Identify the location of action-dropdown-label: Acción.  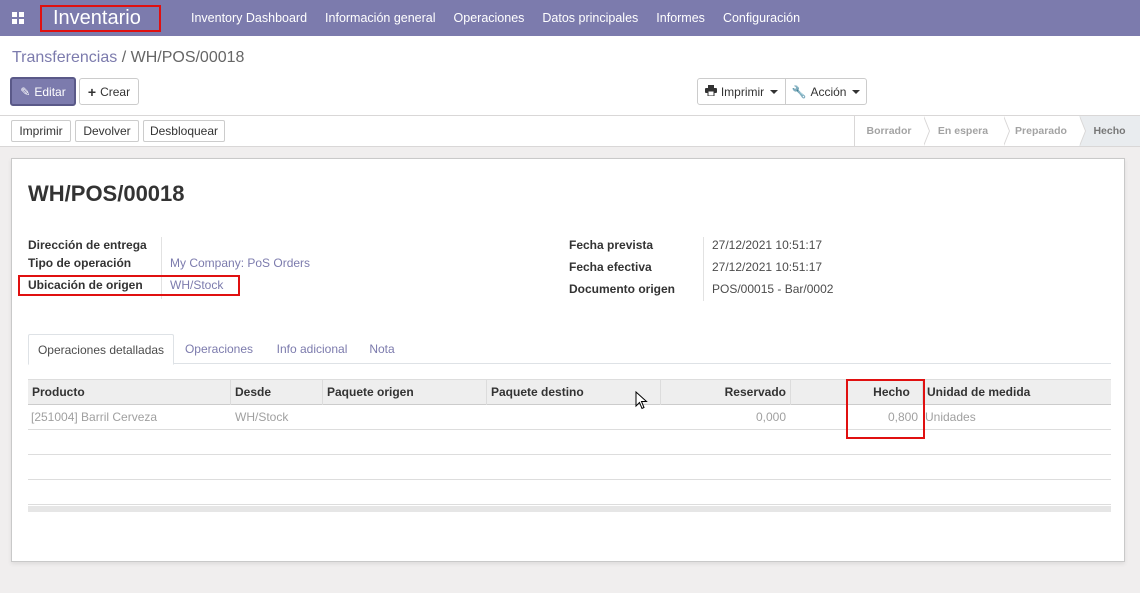
(828, 91).